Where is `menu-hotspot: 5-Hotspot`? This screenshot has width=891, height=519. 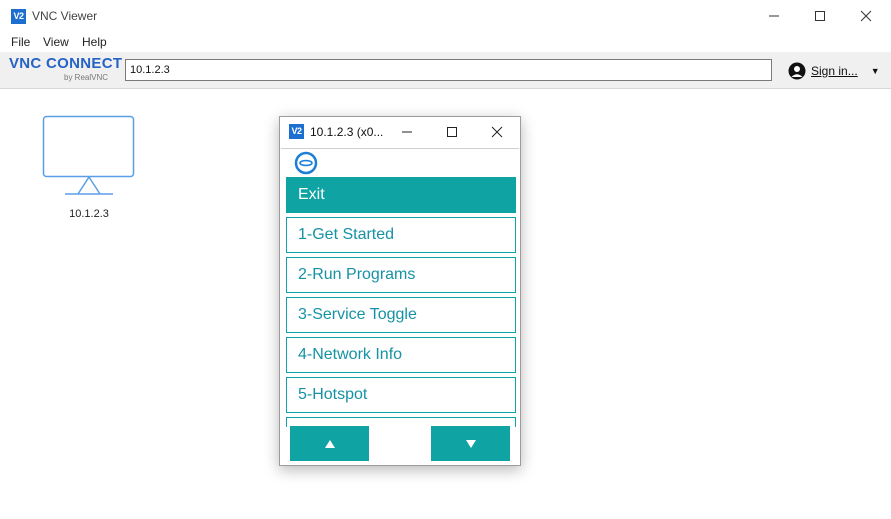 menu-hotspot: 5-Hotspot is located at coordinates (401, 395).